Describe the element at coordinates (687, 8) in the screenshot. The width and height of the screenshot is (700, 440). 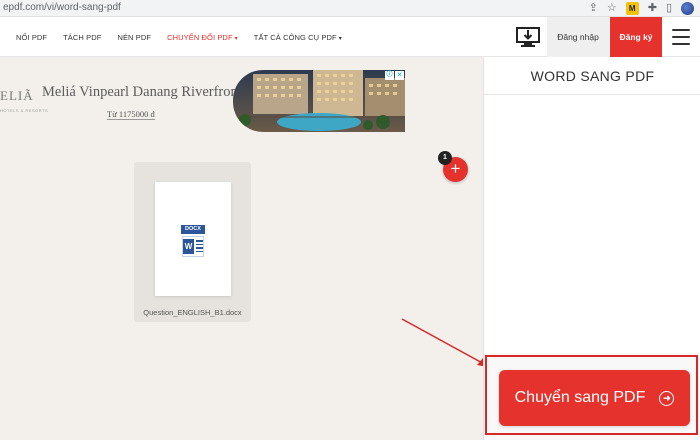
I see `profile-avatar` at that location.